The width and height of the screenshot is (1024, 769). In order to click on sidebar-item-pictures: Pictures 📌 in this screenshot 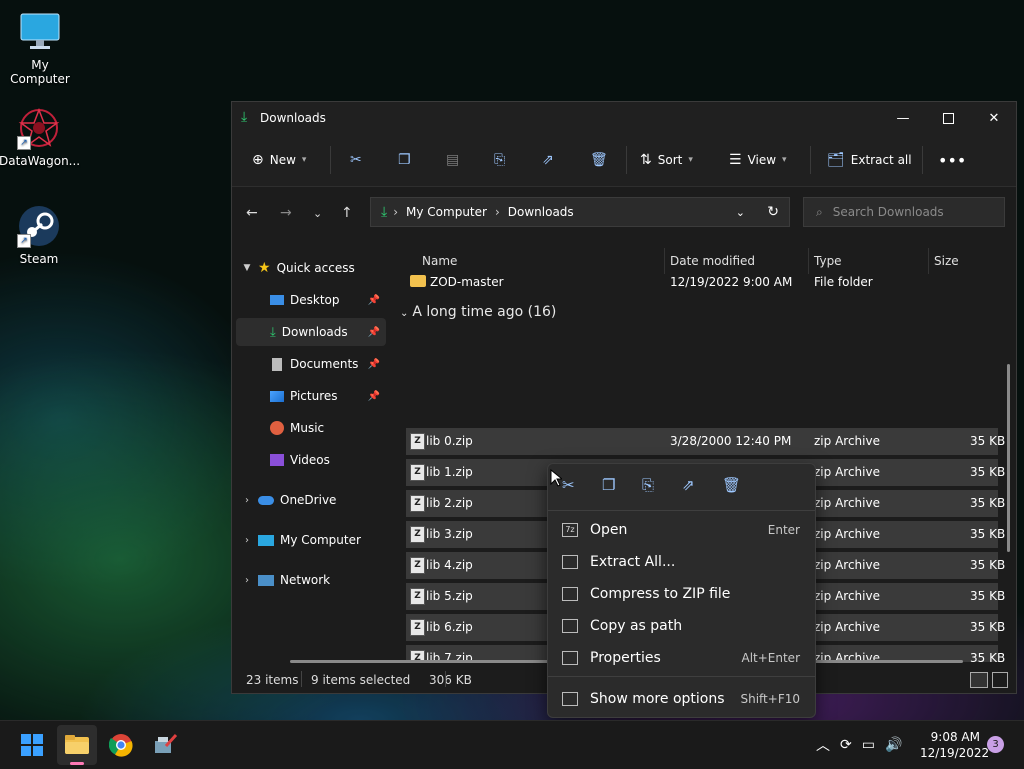, I will do `click(311, 396)`.